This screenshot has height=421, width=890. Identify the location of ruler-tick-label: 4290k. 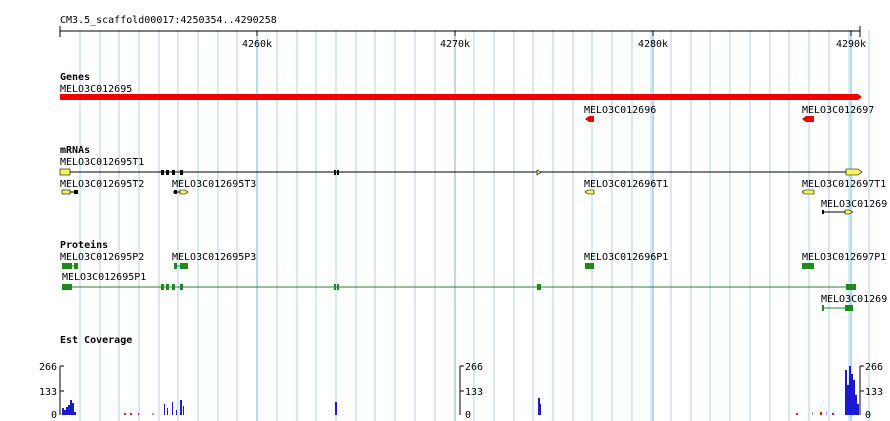
(851, 44).